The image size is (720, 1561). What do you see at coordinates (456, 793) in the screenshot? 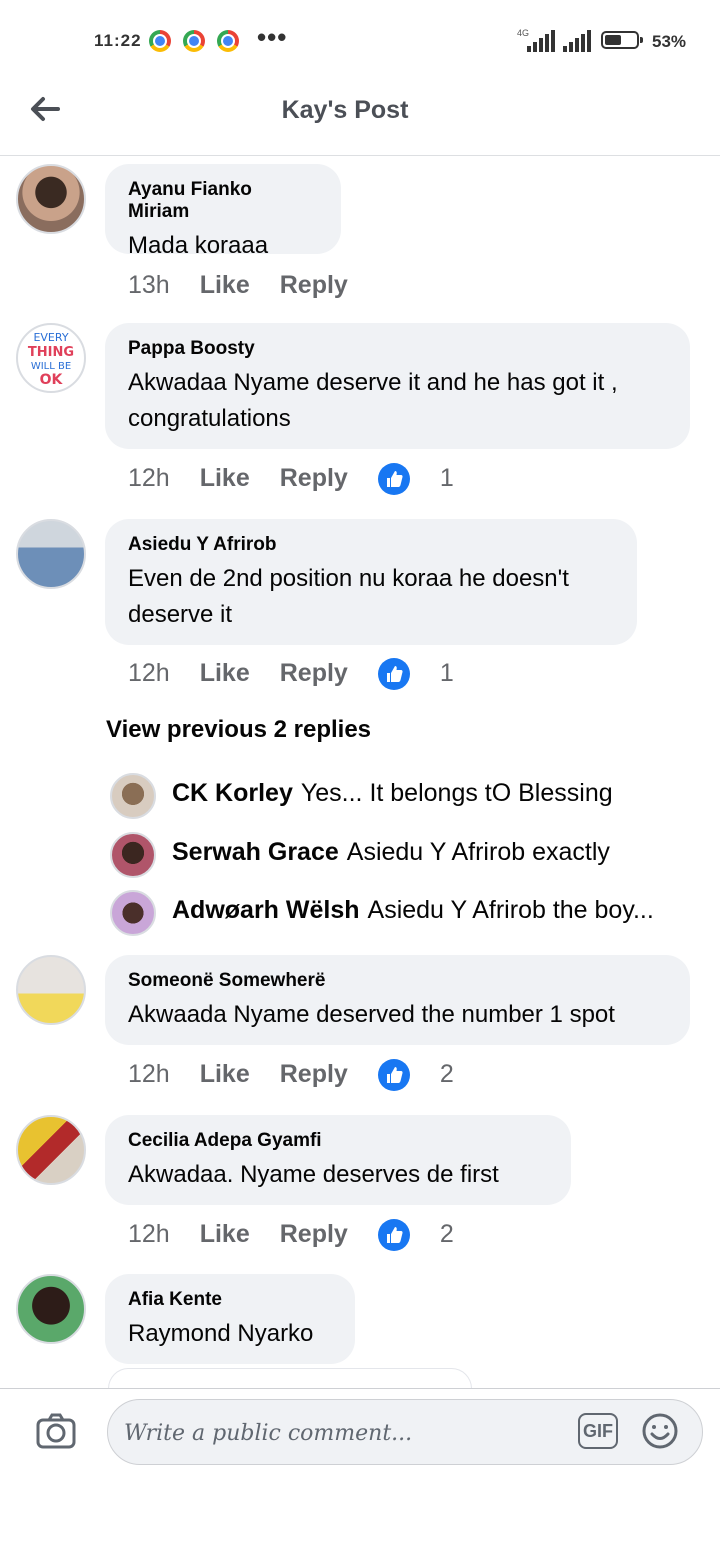
I see `reply-text: Yes... It belongs tO Blessing` at bounding box center [456, 793].